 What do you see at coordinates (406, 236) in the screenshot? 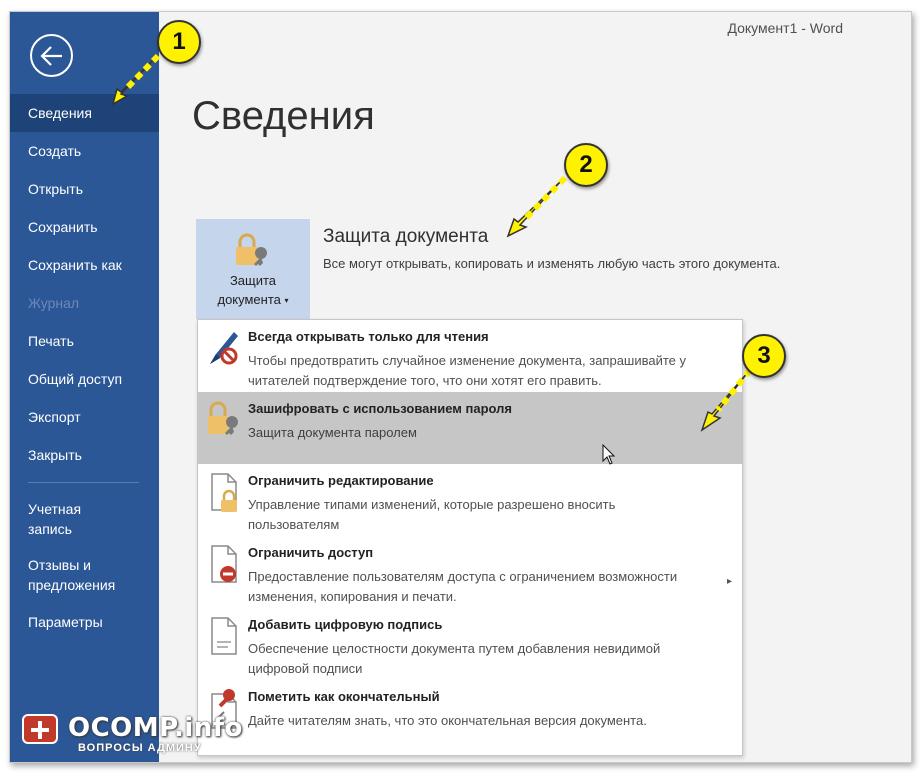
I see `section-title: Защита документа` at bounding box center [406, 236].